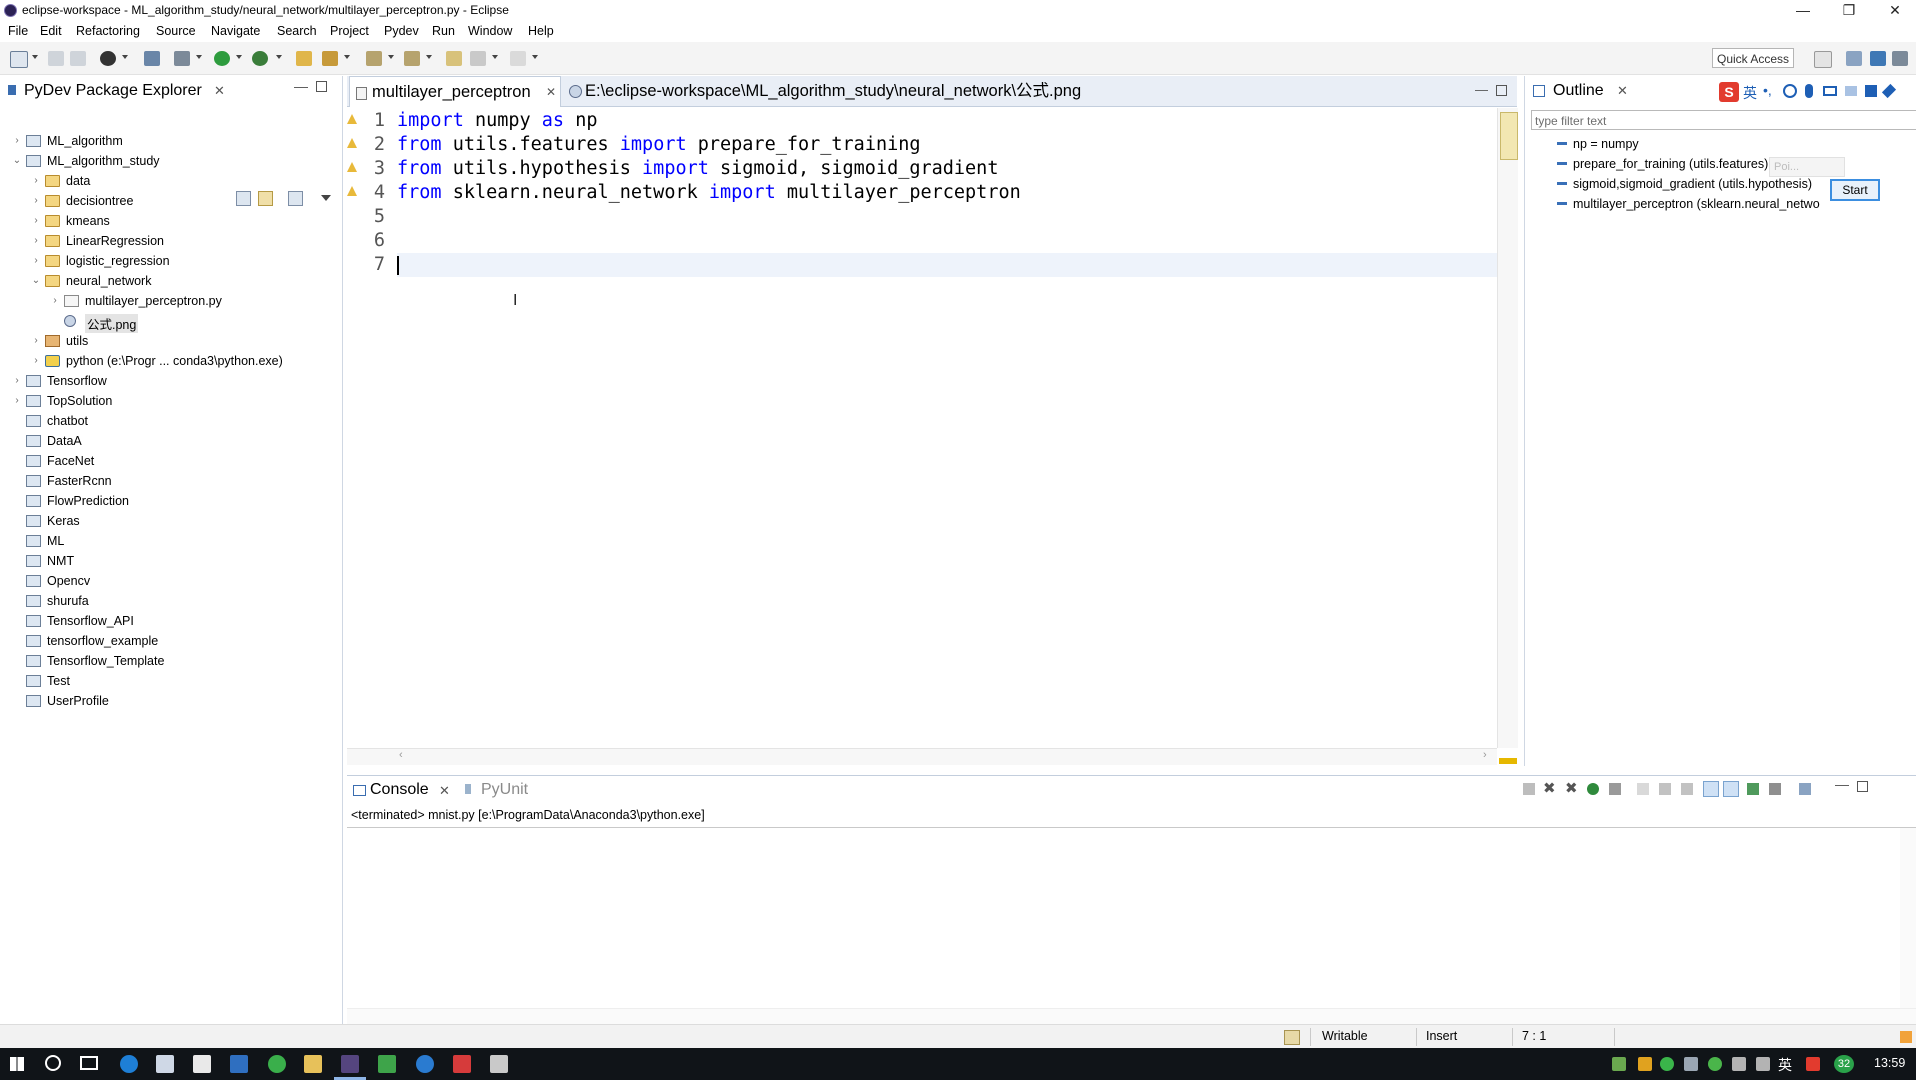 The width and height of the screenshot is (1916, 1080). Describe the element at coordinates (171, 462) in the screenshot. I see `tree-item-facenet: FaceNet` at that location.